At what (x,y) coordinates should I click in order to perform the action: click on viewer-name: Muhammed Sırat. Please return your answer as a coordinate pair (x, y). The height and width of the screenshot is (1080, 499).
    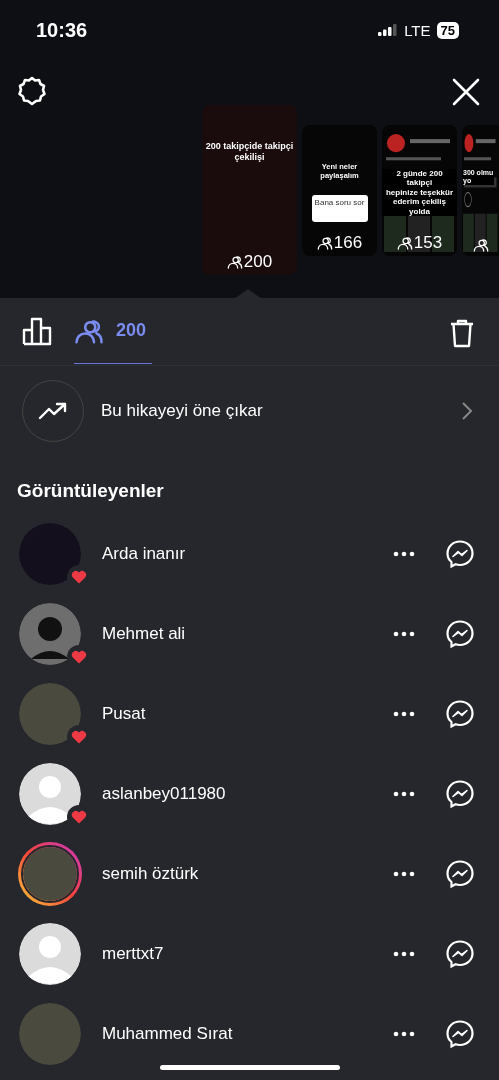
    Looking at the image, I should click on (247, 1034).